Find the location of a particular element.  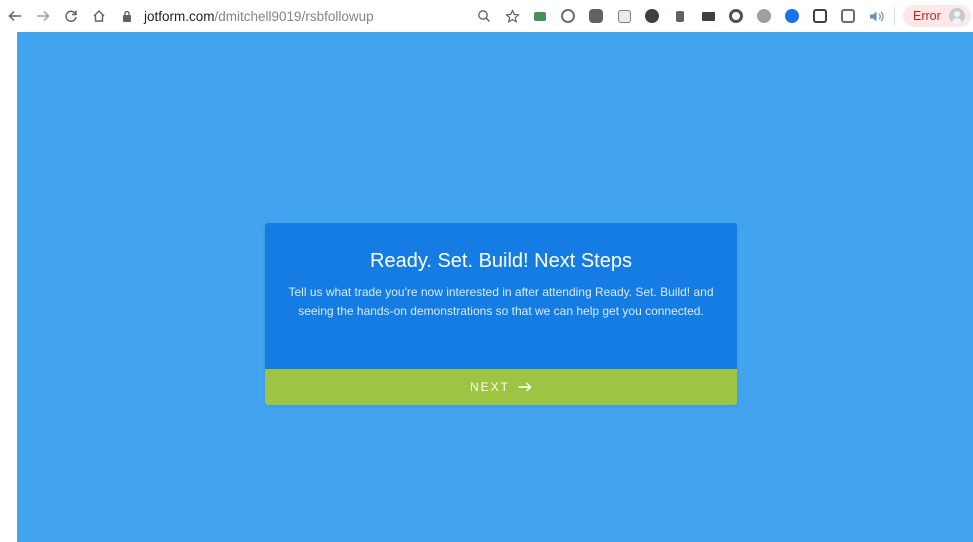

extension-camera-icon is located at coordinates (568, 16).